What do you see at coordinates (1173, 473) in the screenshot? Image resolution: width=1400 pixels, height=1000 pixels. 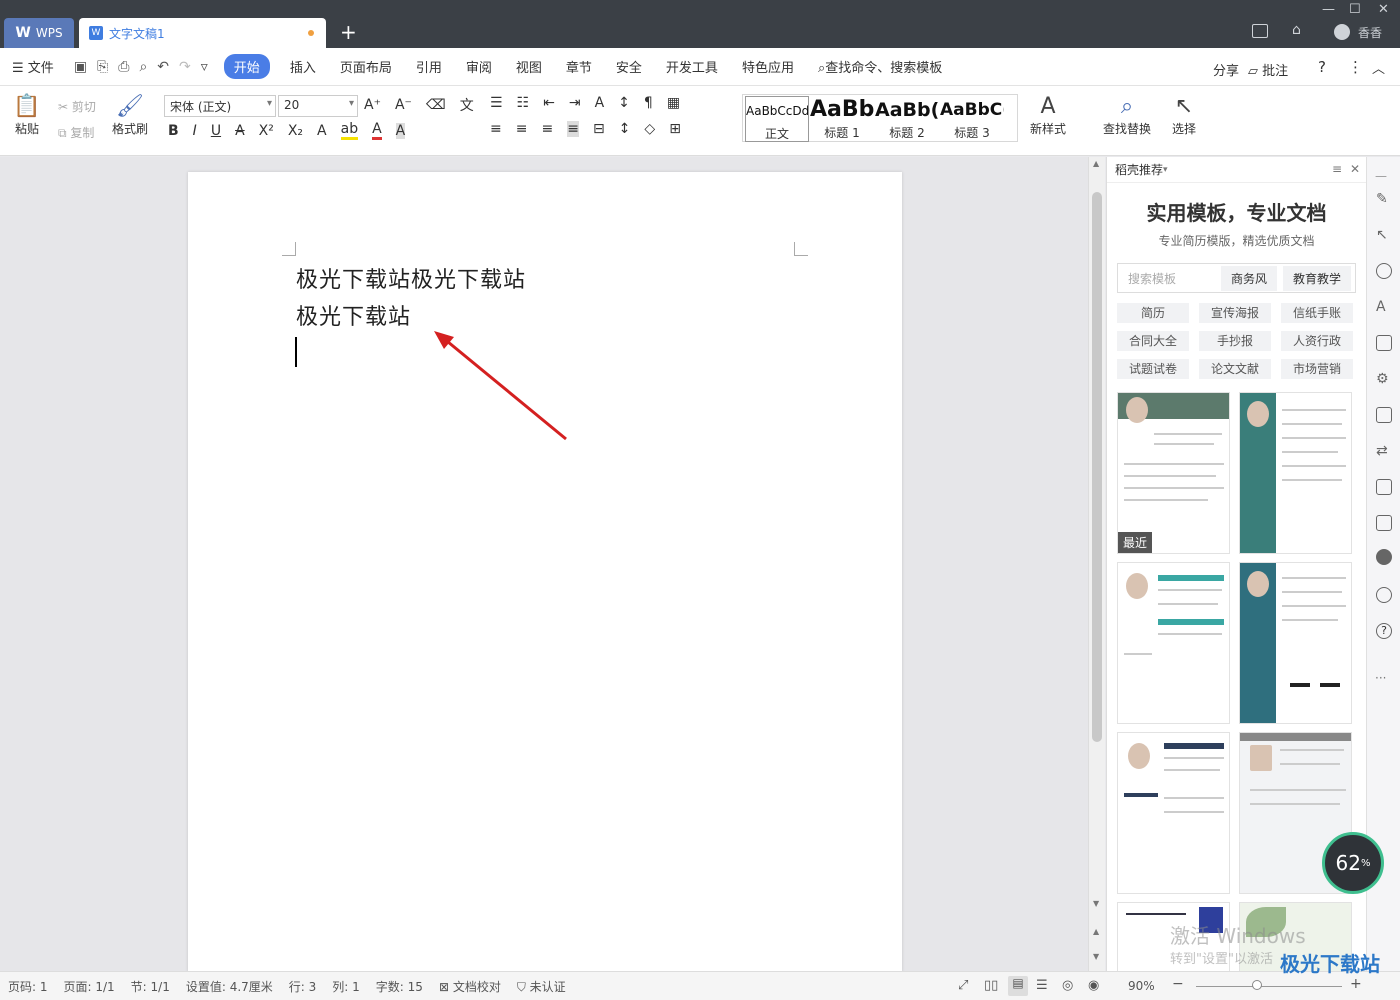 I see `template-card: 最近` at bounding box center [1173, 473].